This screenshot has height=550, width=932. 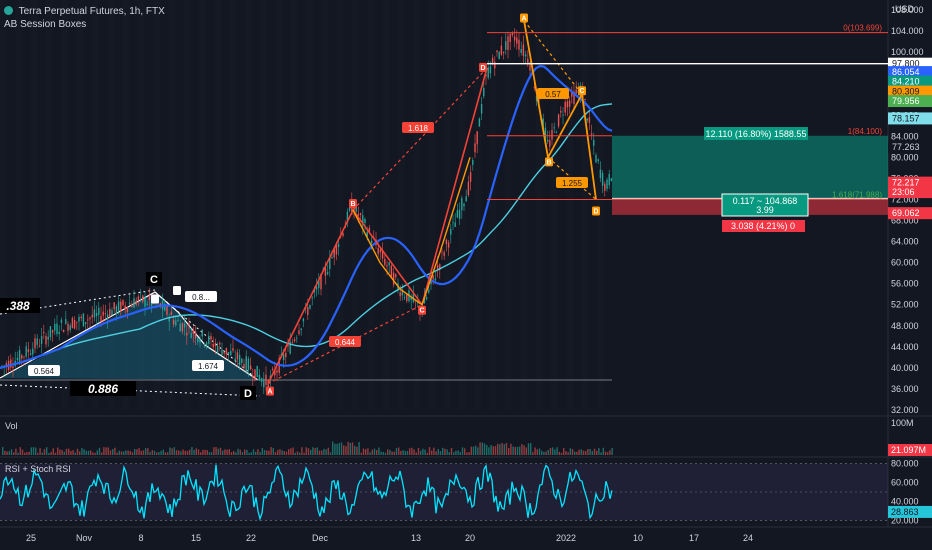 I want to click on indicator-title: AB Session Boxes, so click(x=45, y=24).